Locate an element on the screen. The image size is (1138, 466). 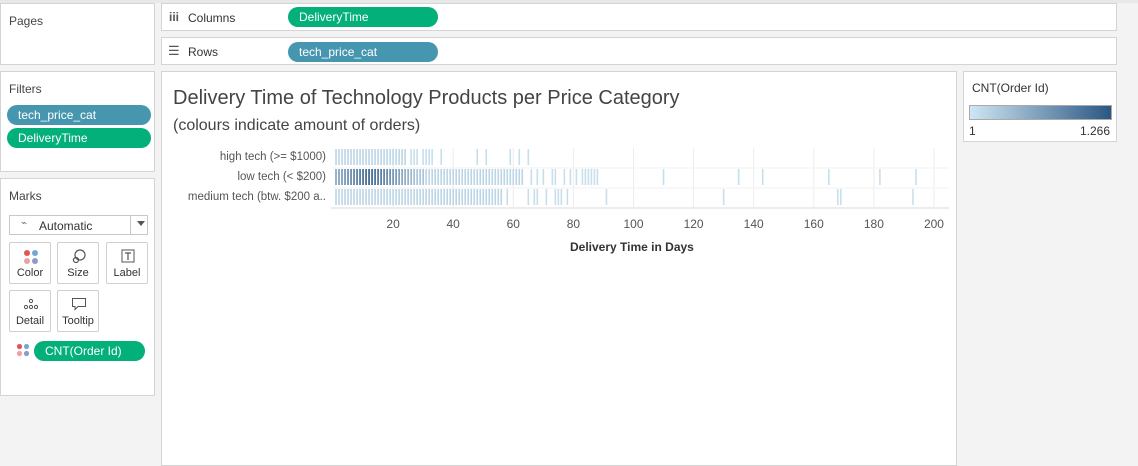
mark-type-dropdown: ⌁ Automatic is located at coordinates (78, 225).